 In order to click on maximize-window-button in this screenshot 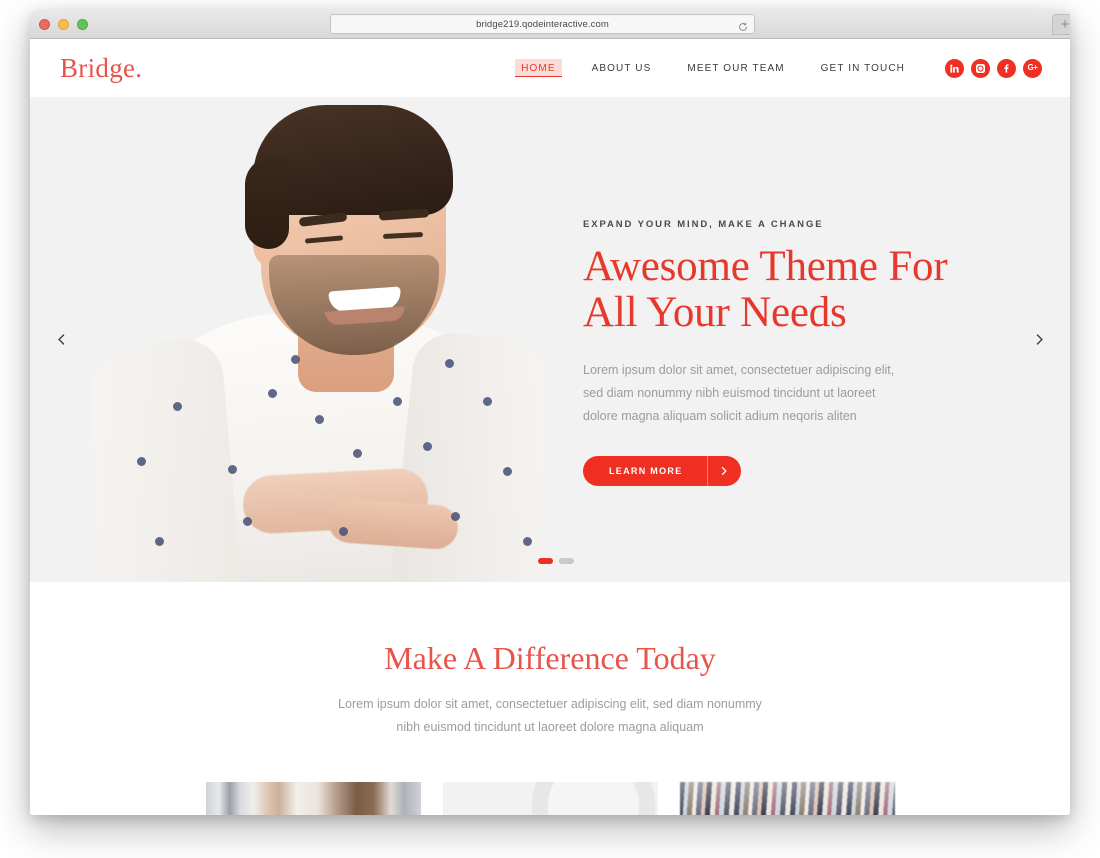, I will do `click(82, 24)`.